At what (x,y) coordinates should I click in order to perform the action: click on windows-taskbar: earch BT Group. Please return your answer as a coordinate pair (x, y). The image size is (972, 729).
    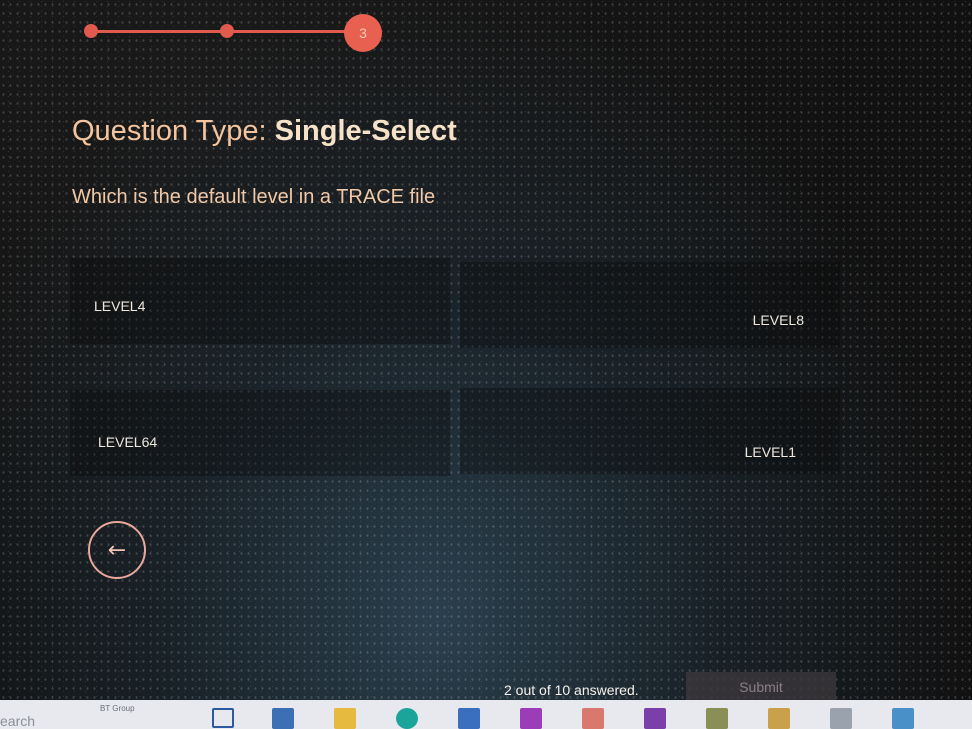
    Looking at the image, I should click on (486, 714).